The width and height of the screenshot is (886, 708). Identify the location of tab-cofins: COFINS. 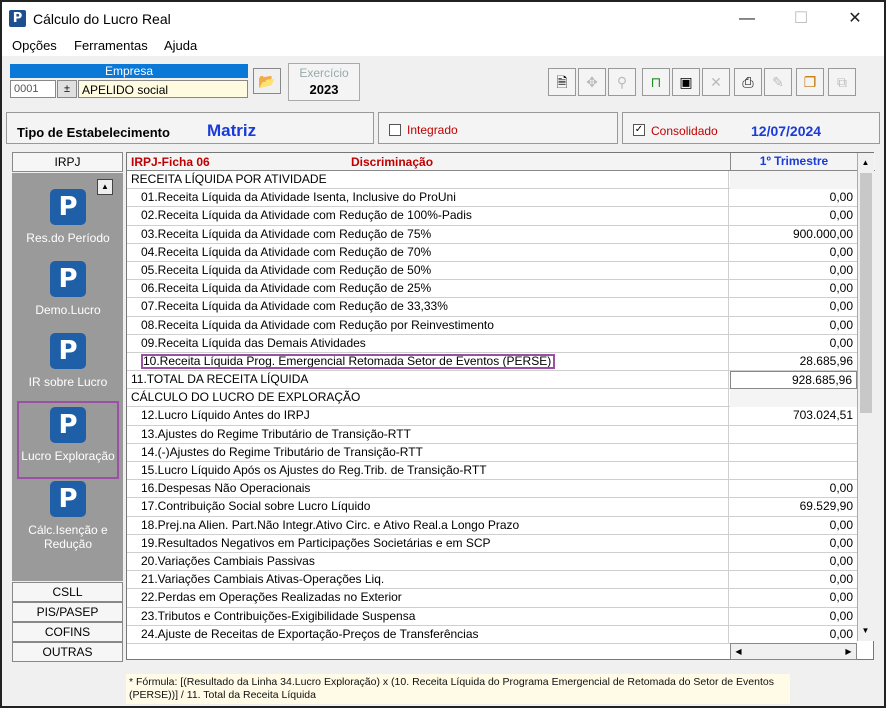
(67, 632).